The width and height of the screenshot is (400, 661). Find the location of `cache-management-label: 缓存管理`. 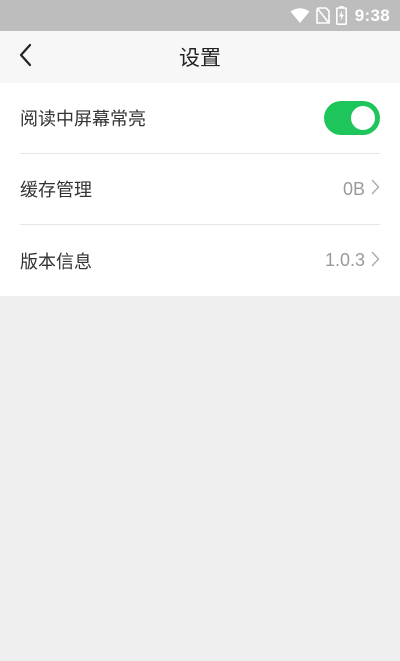

cache-management-label: 缓存管理 is located at coordinates (56, 190).